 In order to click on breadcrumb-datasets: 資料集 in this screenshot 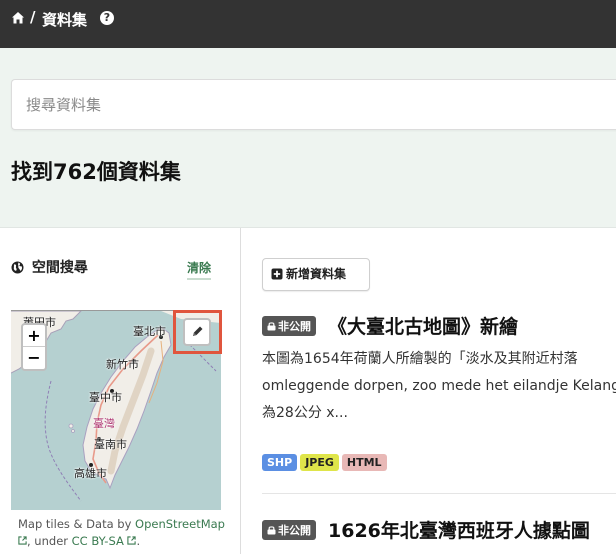, I will do `click(64, 19)`.